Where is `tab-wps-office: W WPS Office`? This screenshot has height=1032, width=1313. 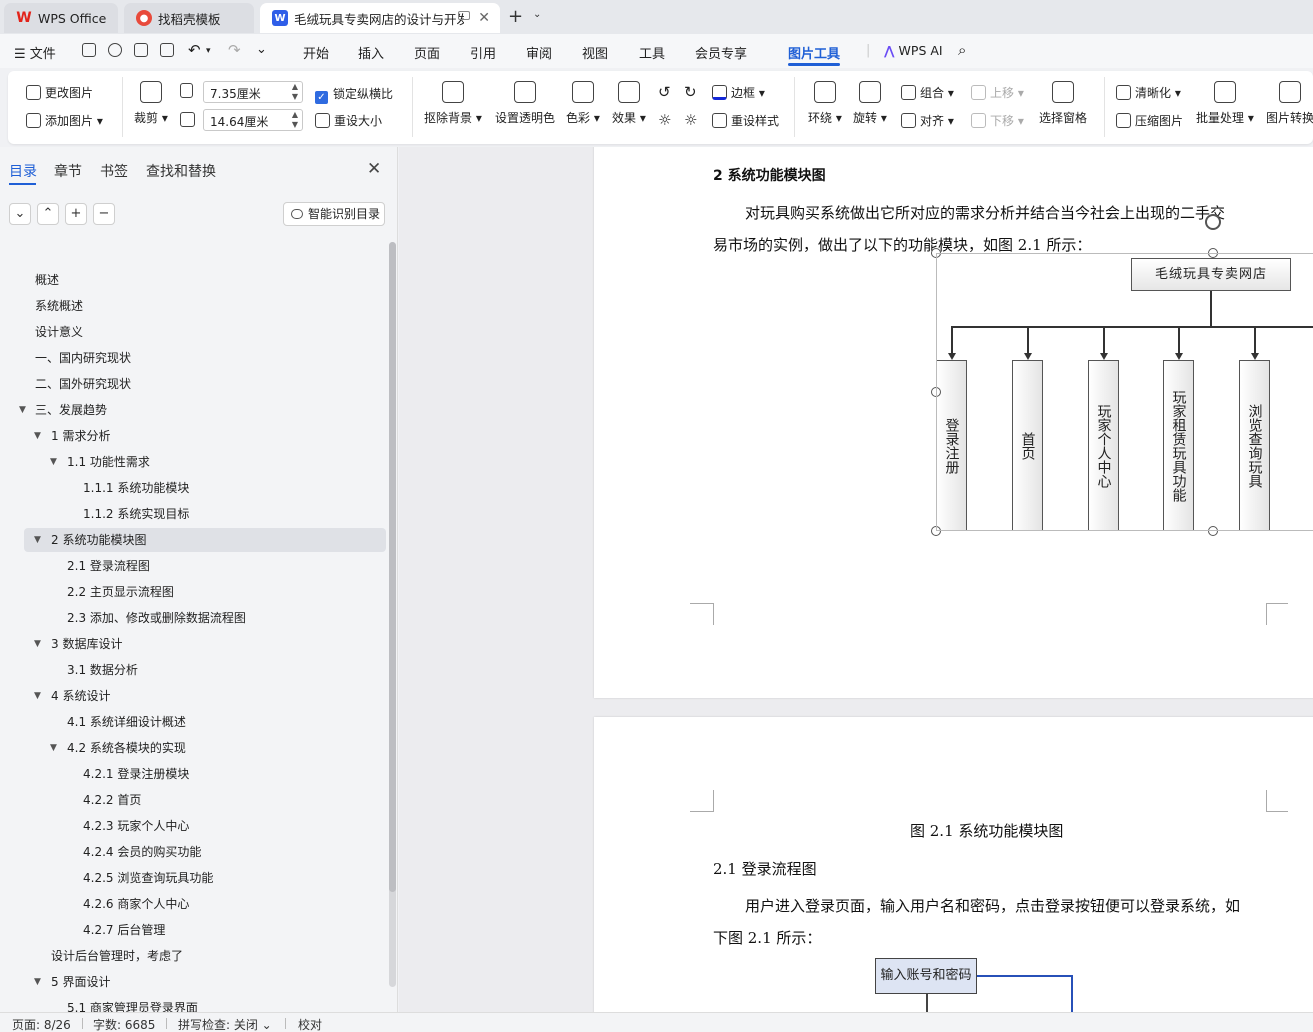
tab-wps-office: W WPS Office is located at coordinates (61, 18).